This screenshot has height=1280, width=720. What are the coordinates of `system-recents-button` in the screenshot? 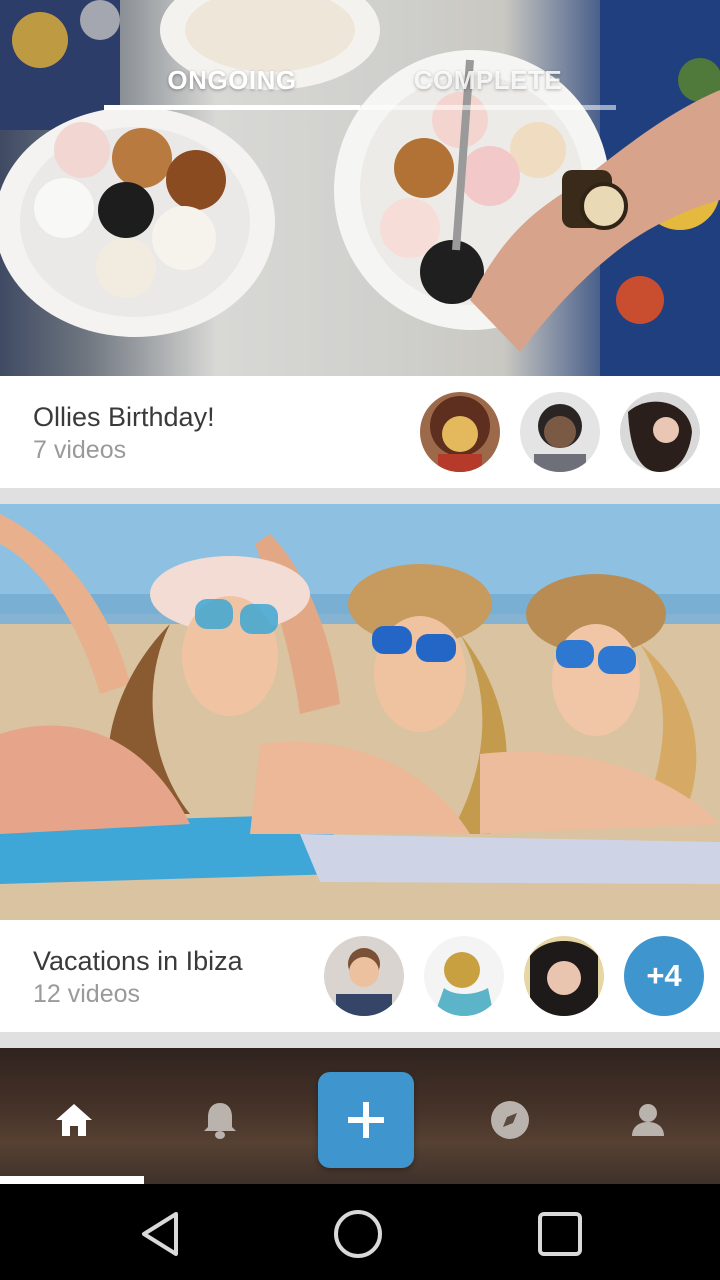 It's located at (560, 1234).